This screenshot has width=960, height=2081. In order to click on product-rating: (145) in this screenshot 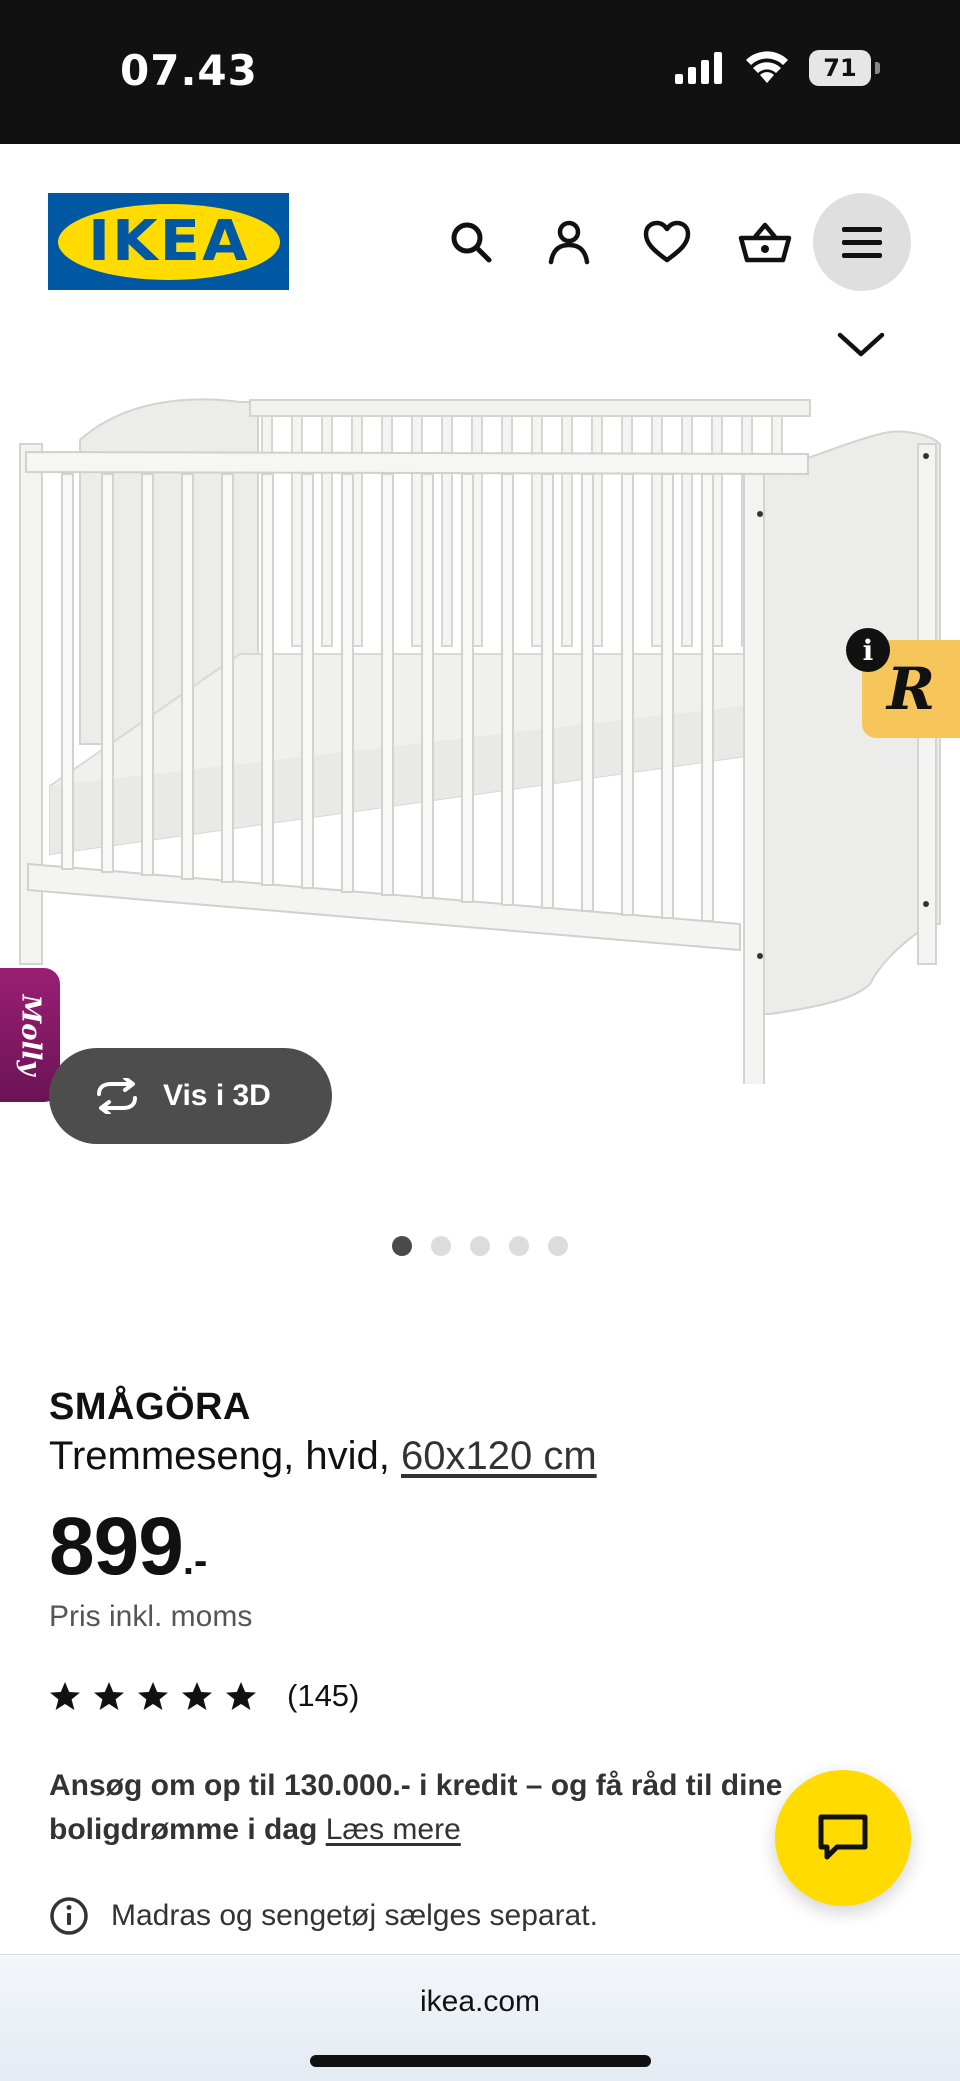, I will do `click(204, 1696)`.